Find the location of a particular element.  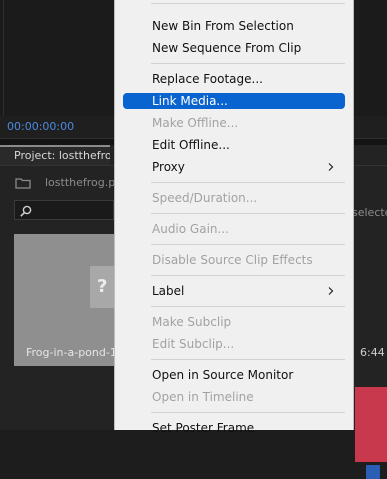

menu-item-label: New Bin From Selection is located at coordinates (223, 26).